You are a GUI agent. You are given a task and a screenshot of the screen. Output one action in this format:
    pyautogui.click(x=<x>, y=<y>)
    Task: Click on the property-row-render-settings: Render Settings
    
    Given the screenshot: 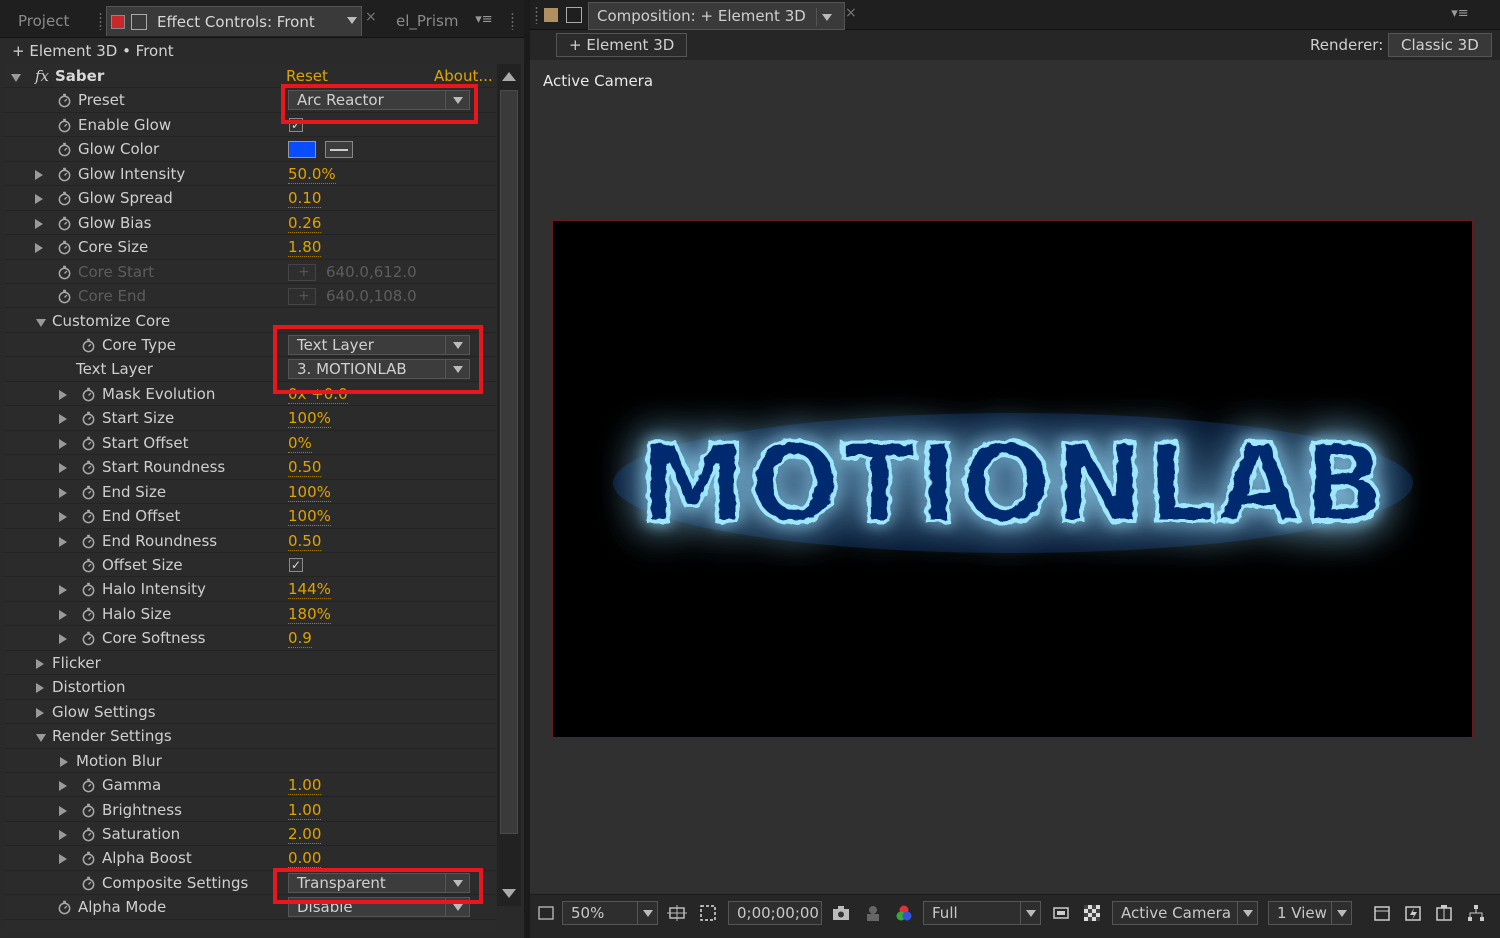 What is the action you would take?
    pyautogui.click(x=250, y=736)
    